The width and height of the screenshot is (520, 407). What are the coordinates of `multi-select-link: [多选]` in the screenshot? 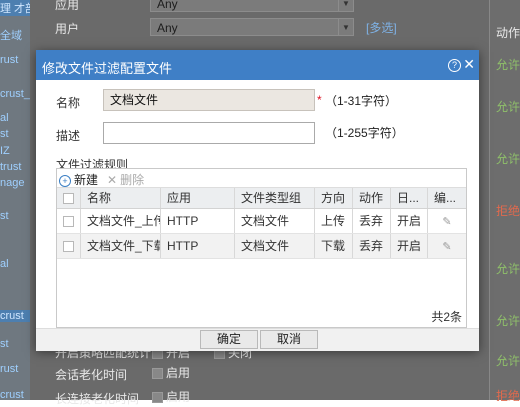 It's located at (381, 27).